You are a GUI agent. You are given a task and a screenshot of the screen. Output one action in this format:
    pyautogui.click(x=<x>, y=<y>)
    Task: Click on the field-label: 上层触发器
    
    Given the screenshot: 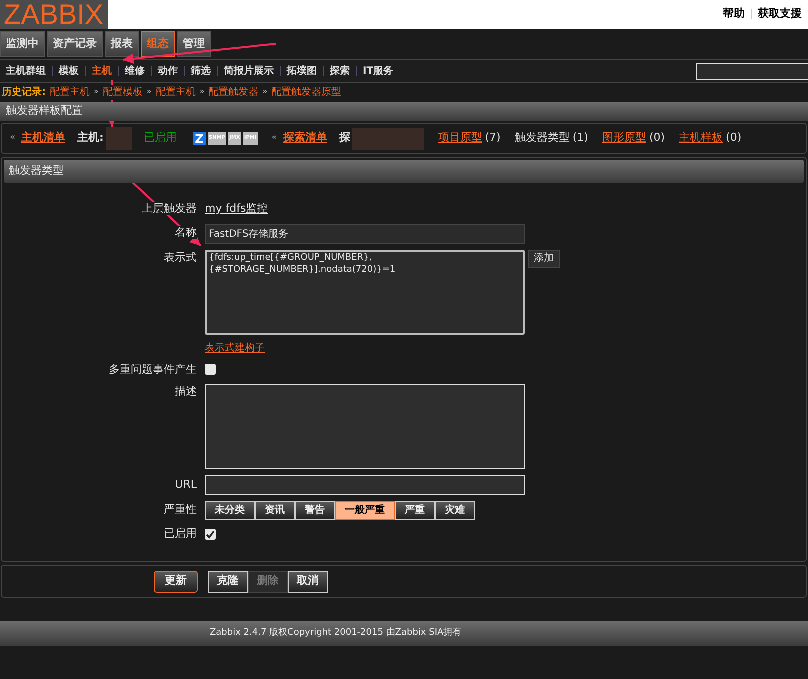 What is the action you would take?
    pyautogui.click(x=169, y=208)
    